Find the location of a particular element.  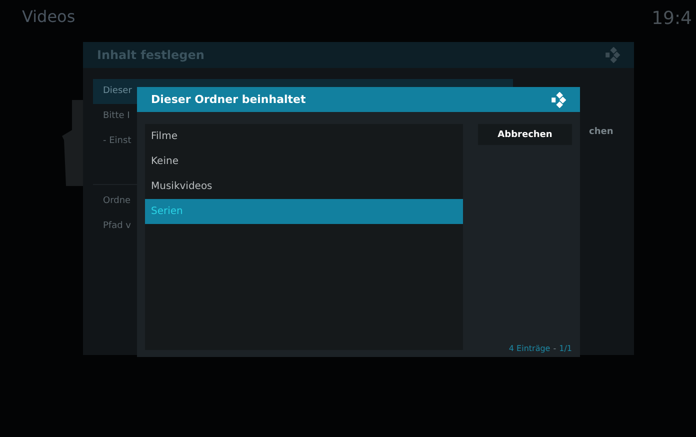

list-item: Filme is located at coordinates (304, 136).